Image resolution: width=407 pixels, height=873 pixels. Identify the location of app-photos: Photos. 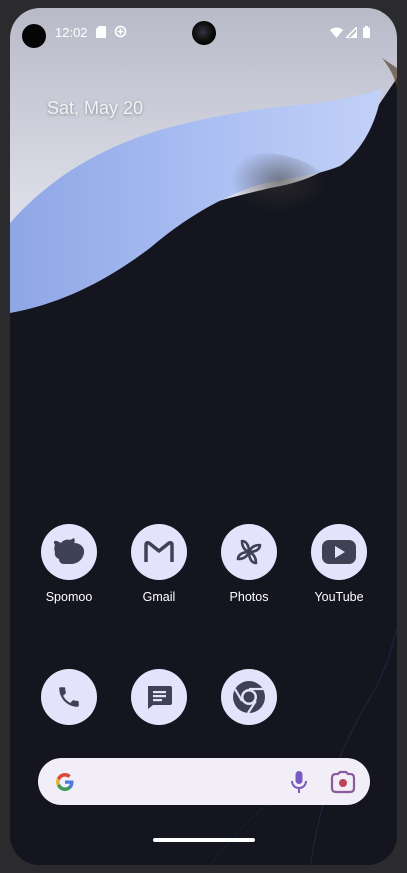
(249, 564).